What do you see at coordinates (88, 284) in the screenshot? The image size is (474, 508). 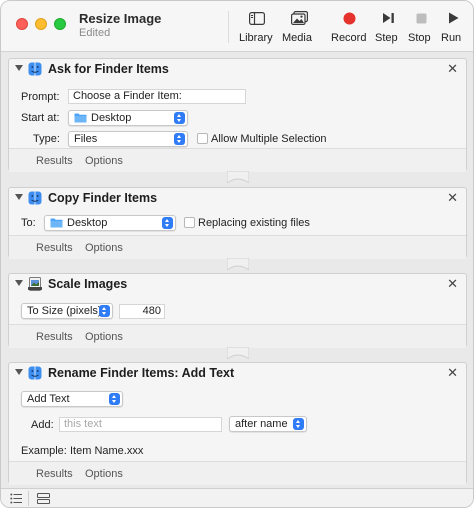 I see `action-title: Scale Images` at bounding box center [88, 284].